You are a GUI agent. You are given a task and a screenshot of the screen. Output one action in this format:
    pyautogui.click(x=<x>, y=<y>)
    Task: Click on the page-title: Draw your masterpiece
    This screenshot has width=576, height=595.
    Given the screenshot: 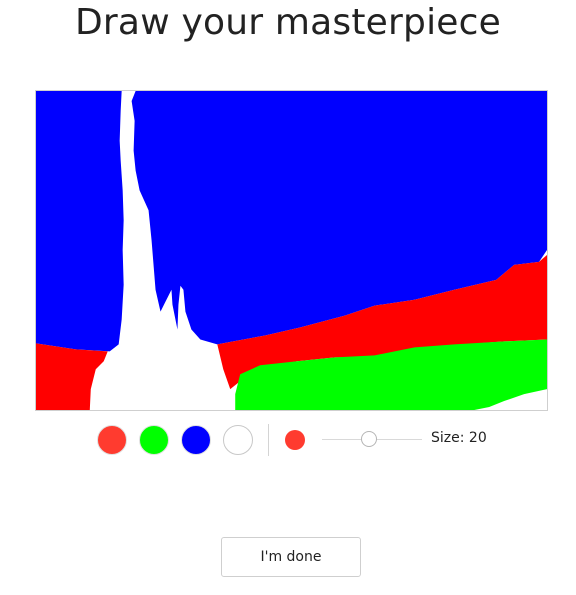 What is the action you would take?
    pyautogui.click(x=288, y=22)
    